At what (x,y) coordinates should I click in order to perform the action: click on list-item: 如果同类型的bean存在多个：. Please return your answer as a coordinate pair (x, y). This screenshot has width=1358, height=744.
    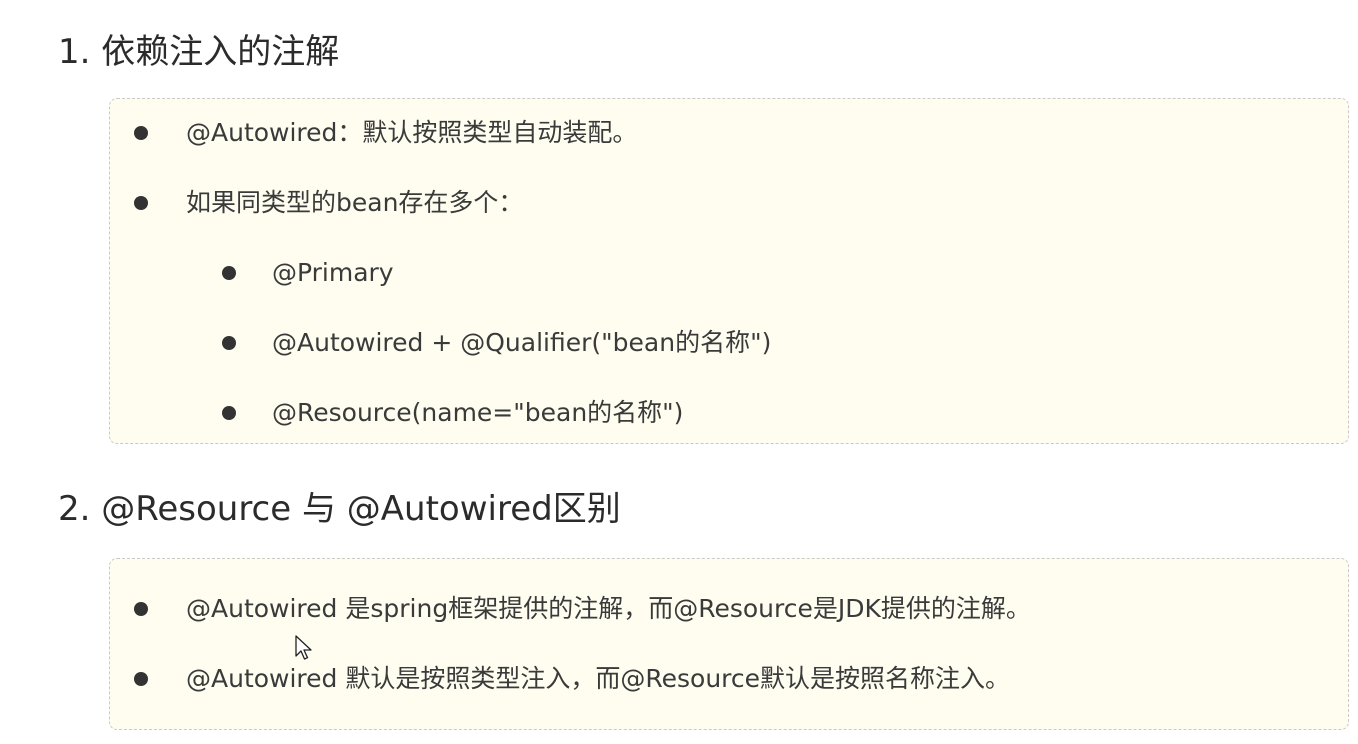
    Looking at the image, I should click on (328, 203).